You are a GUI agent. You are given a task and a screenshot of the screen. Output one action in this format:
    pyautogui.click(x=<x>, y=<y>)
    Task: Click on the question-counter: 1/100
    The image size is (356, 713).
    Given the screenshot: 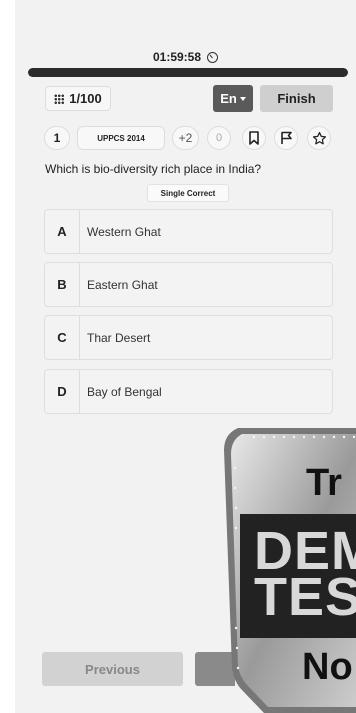 What is the action you would take?
    pyautogui.click(x=85, y=98)
    